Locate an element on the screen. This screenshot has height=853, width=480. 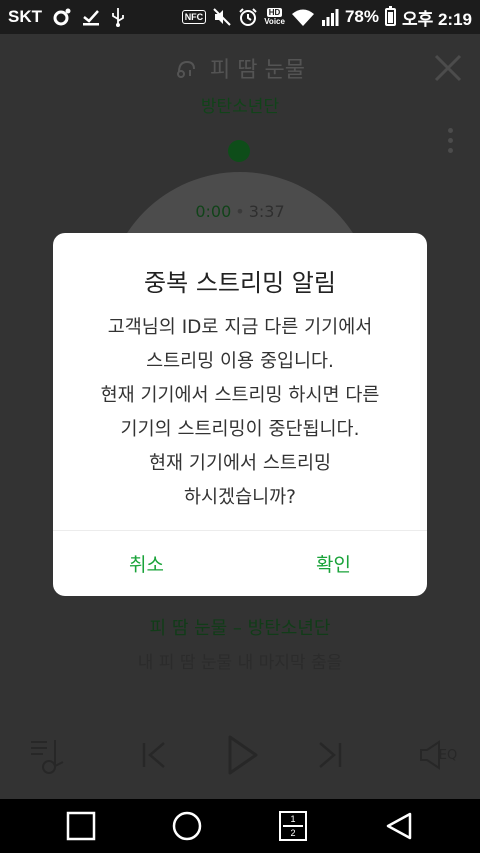
hd-label: HD is located at coordinates (274, 12).